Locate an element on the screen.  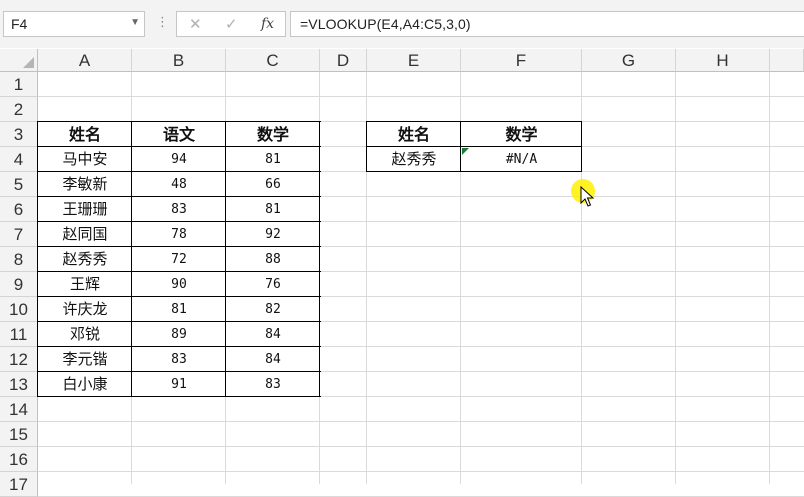
column-header-b: B is located at coordinates (179, 60).